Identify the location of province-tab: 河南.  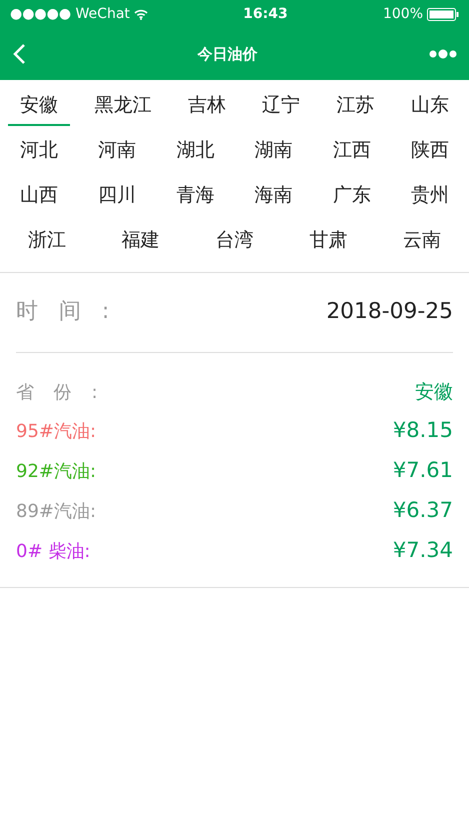
(117, 151).